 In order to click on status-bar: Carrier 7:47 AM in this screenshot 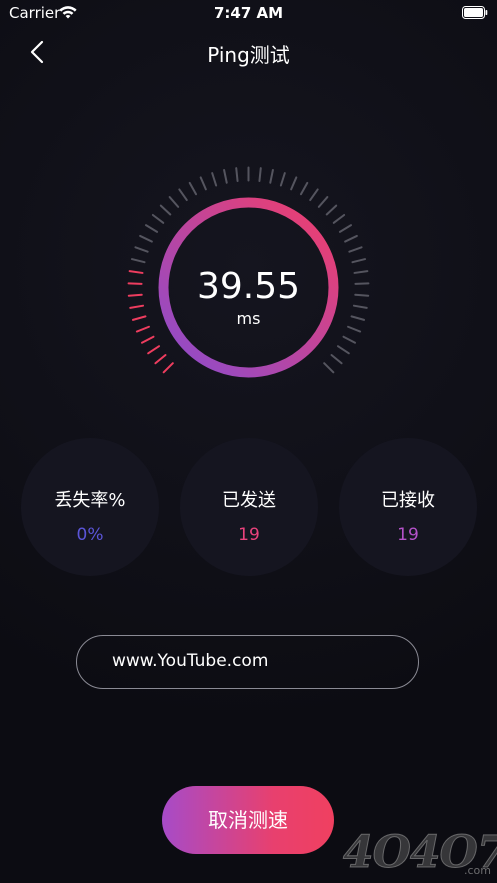, I will do `click(248, 13)`.